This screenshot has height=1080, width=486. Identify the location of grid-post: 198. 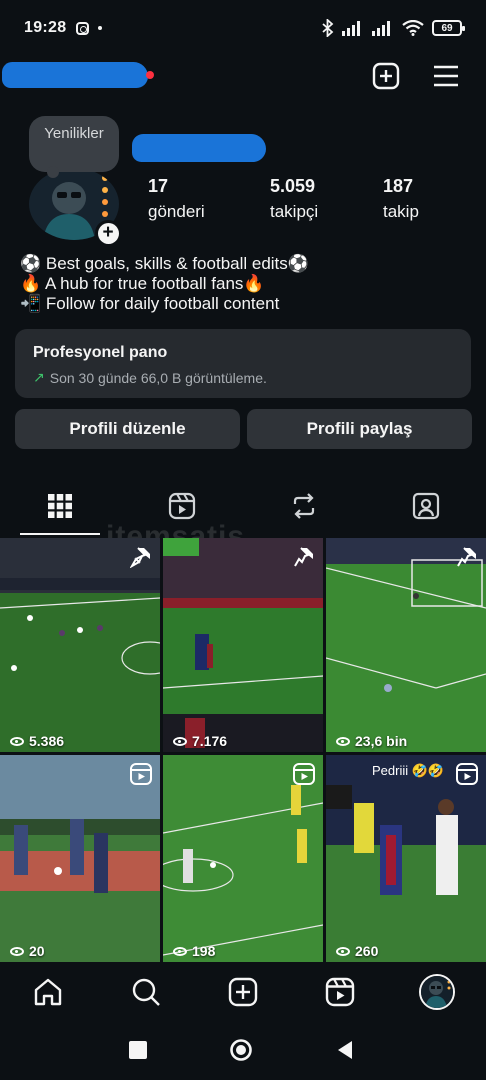
(243, 858).